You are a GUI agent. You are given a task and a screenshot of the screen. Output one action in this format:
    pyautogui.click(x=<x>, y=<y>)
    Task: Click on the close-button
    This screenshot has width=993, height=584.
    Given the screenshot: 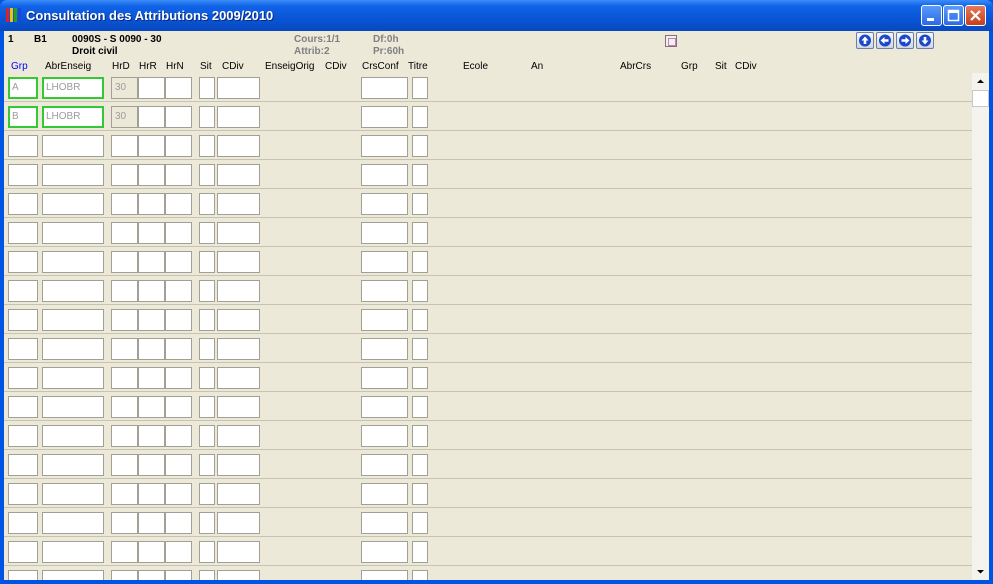 What is the action you would take?
    pyautogui.click(x=975, y=15)
    